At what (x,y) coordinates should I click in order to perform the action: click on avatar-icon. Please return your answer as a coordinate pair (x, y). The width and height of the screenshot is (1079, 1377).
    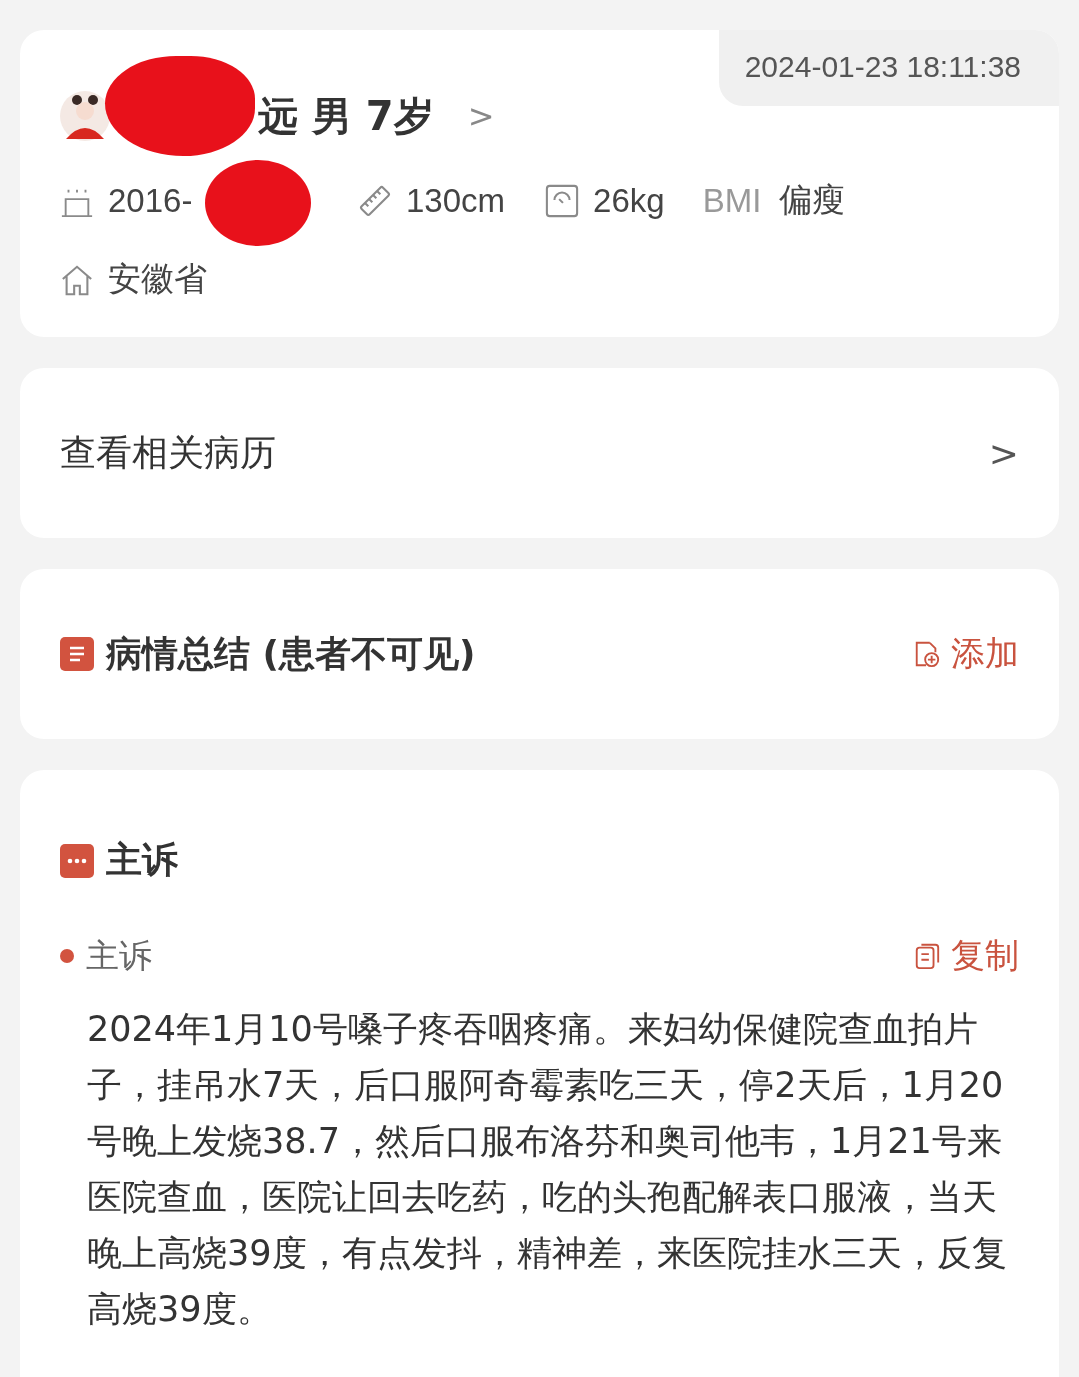
    Looking at the image, I should click on (85, 116).